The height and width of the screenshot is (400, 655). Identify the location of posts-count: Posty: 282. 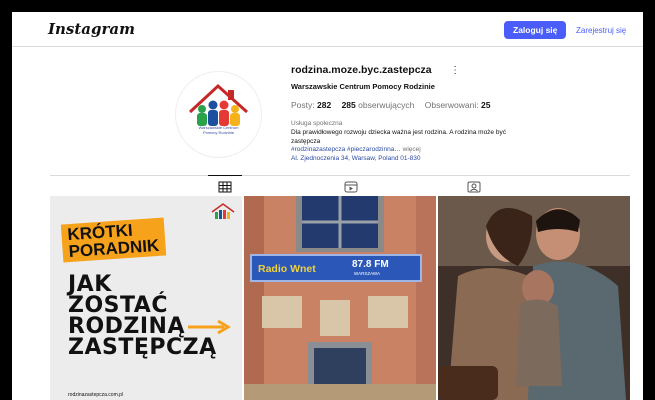
(311, 105).